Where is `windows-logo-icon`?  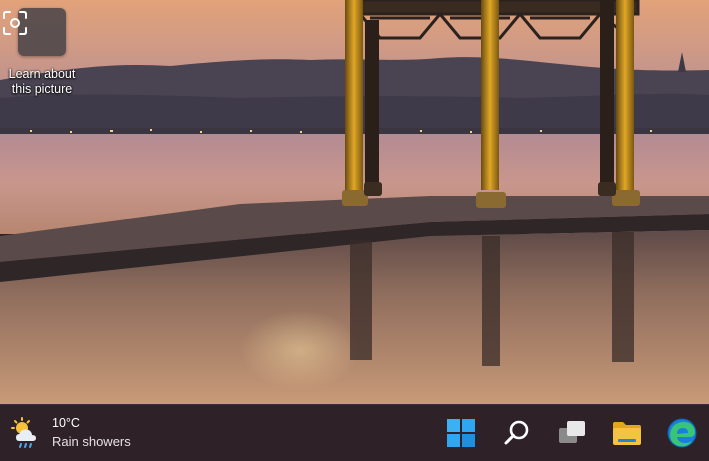 windows-logo-icon is located at coordinates (461, 433).